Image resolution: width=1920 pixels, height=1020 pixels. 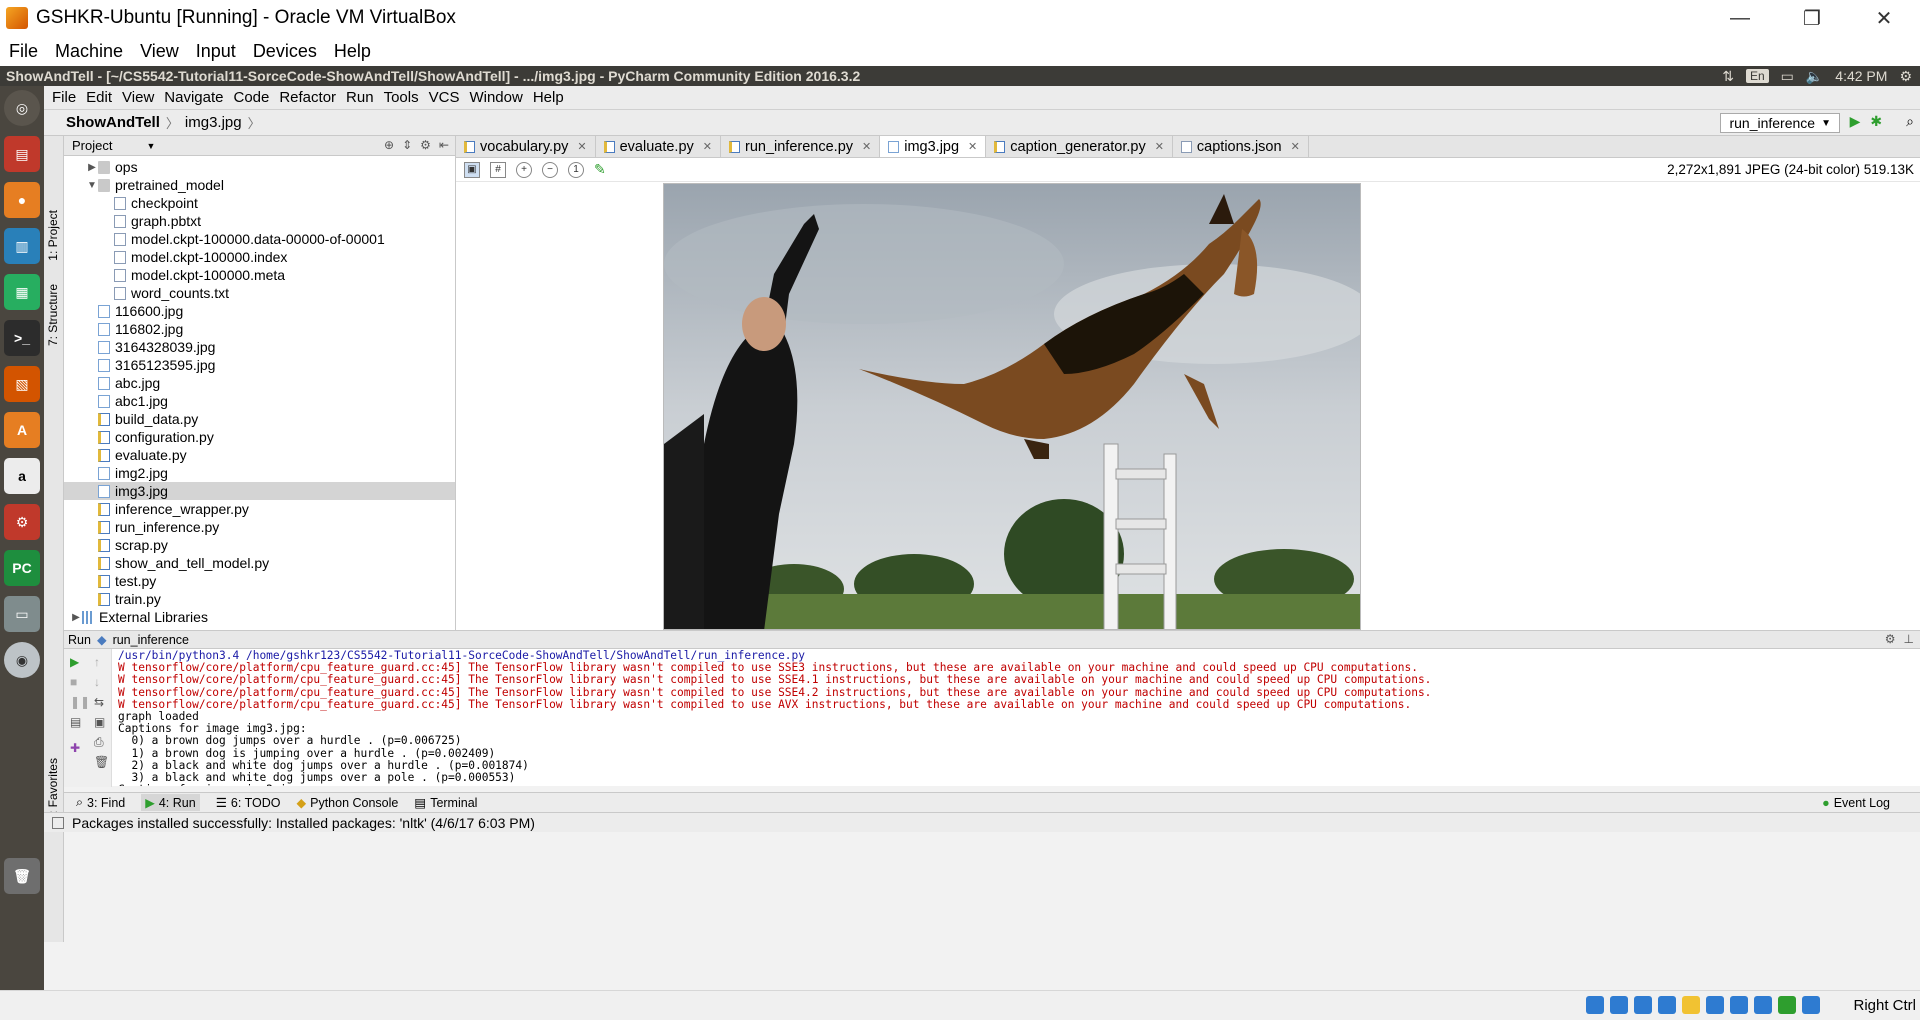 What do you see at coordinates (259, 293) in the screenshot?
I see `tree-item: word_counts.txt` at bounding box center [259, 293].